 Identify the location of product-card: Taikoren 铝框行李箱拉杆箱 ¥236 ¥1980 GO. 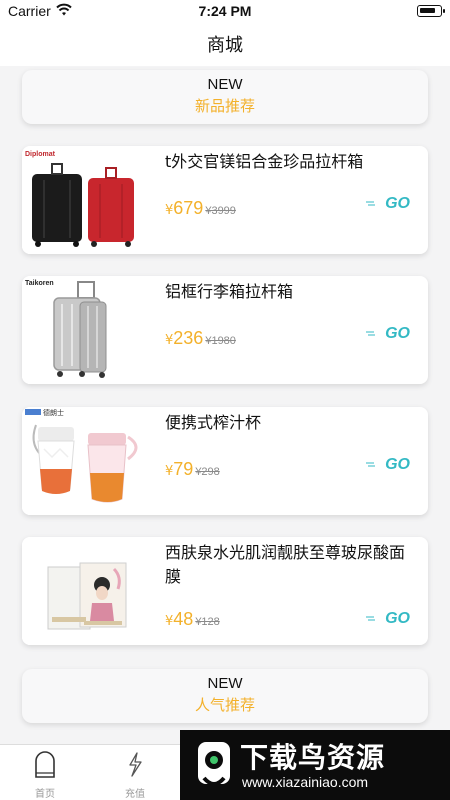
(225, 330).